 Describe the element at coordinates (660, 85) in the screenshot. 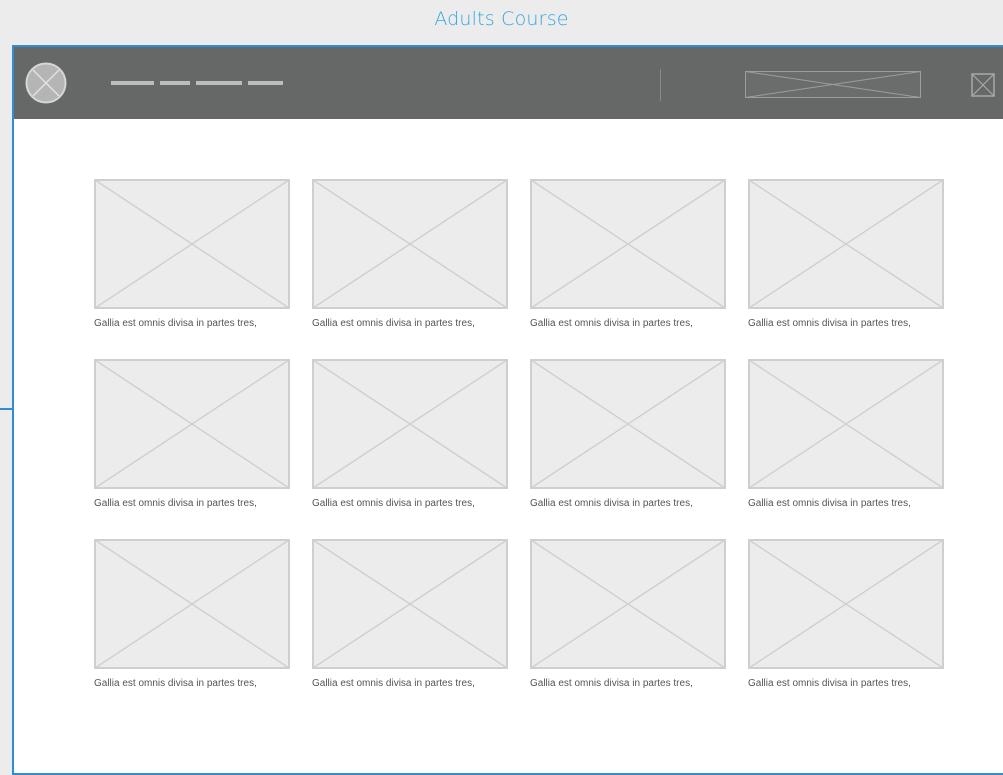

I see `toolbar-divider` at that location.